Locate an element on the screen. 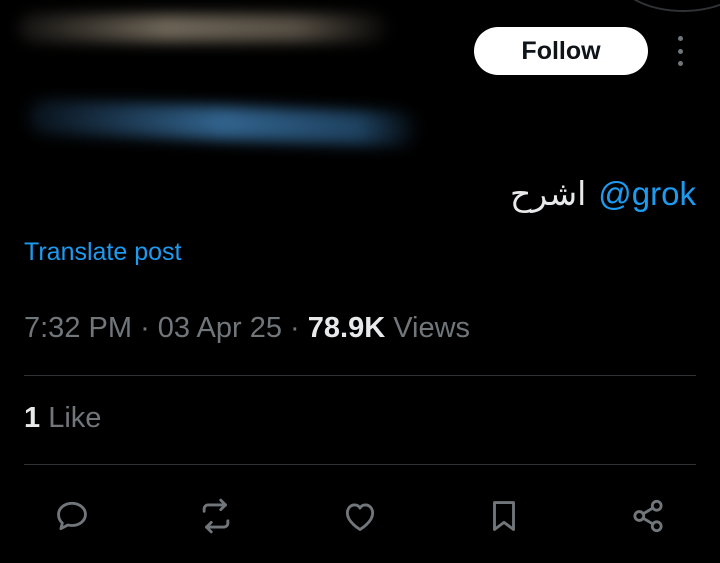  heart-icon is located at coordinates (360, 516).